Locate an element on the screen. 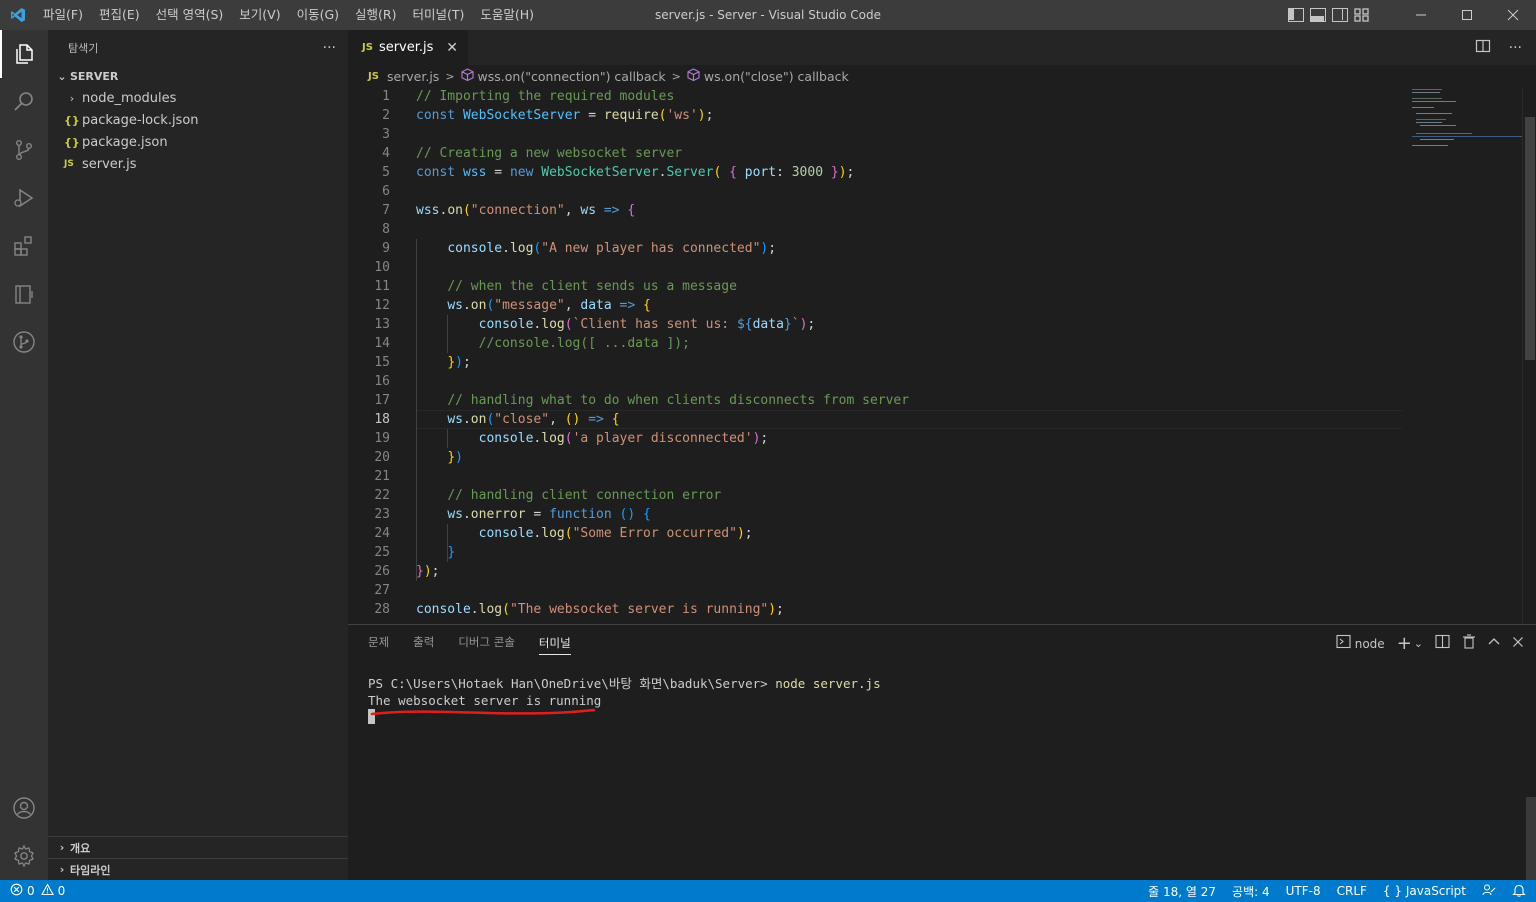  panel-scrollbar is located at coordinates (1531, 839).